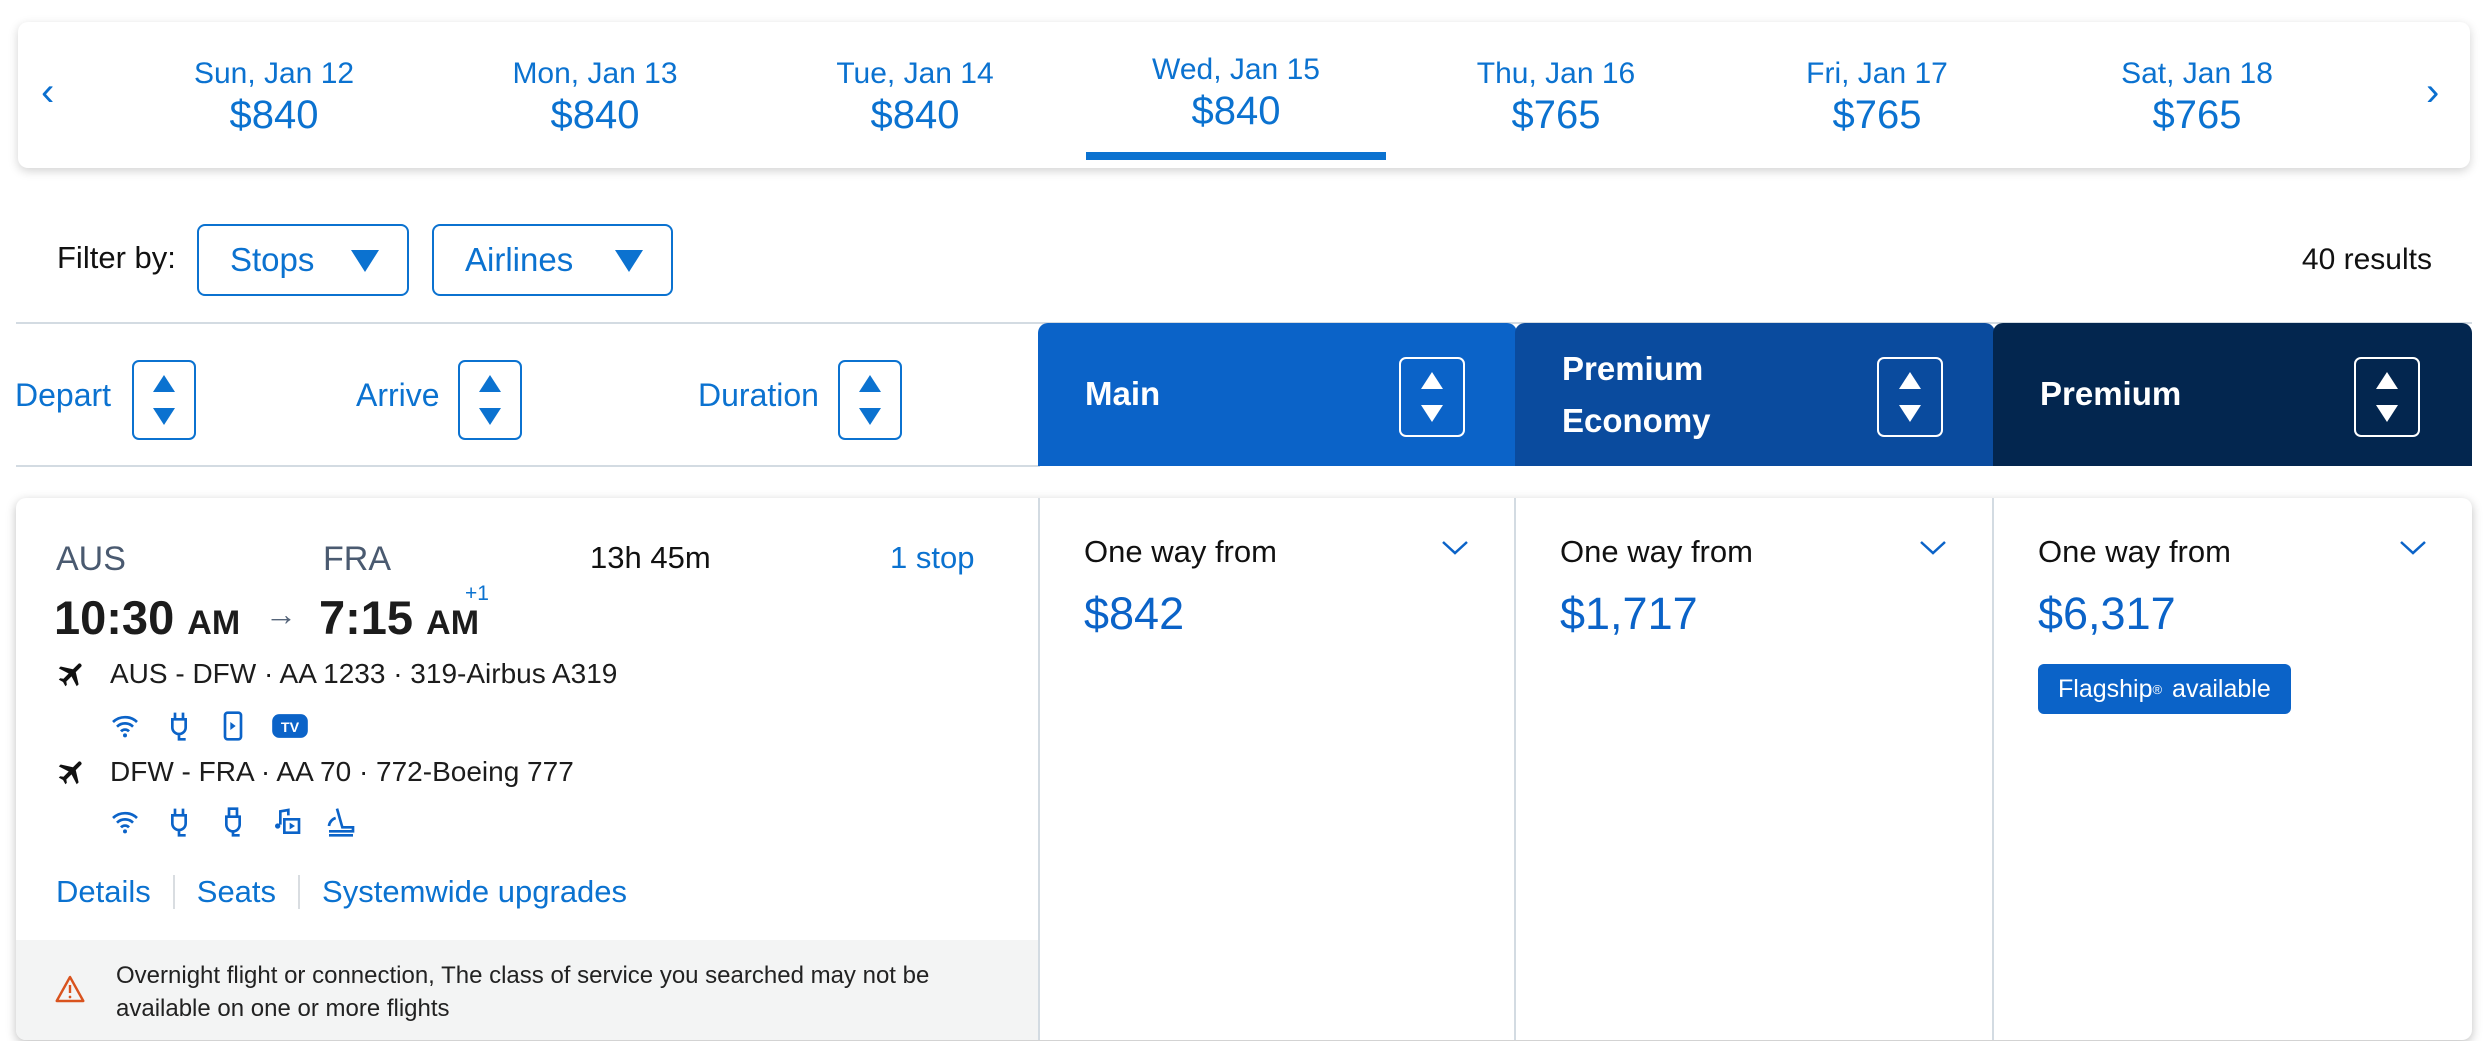 The image size is (2489, 1041). I want to click on cabin-label: Main, so click(1123, 393).